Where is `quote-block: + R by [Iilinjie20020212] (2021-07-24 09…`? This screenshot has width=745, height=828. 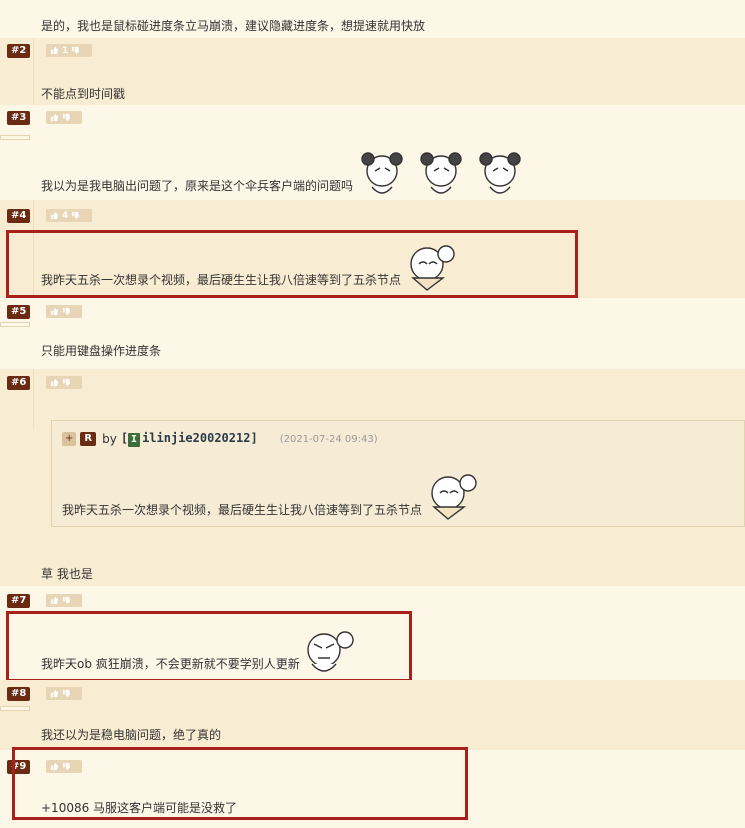
quote-block: + R by [Iilinjie20020212] (2021-07-24 09… is located at coordinates (398, 473).